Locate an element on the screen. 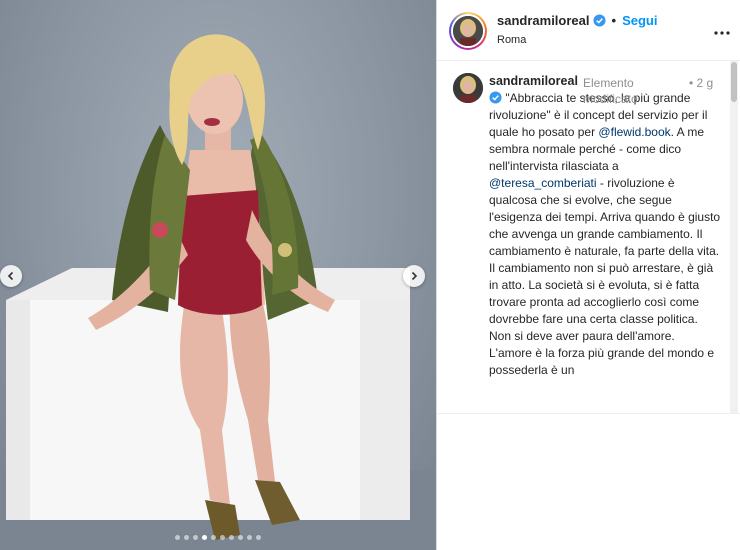 Image resolution: width=740 pixels, height=550 pixels. divider is located at coordinates (588, 413).